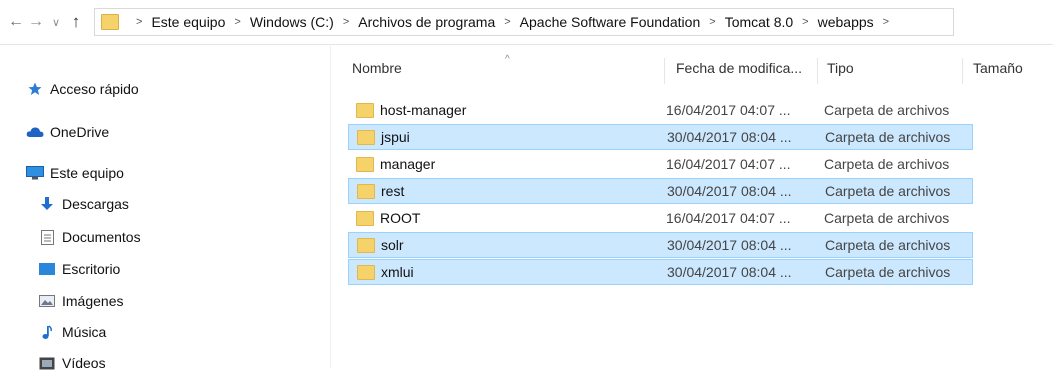 Image resolution: width=1053 pixels, height=371 pixels. I want to click on picture-icon, so click(47, 301).